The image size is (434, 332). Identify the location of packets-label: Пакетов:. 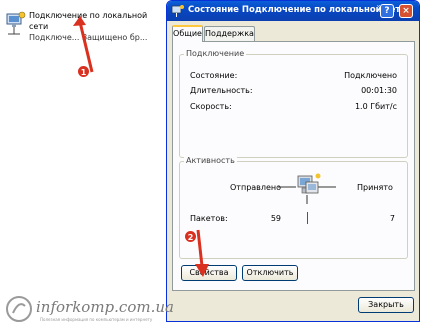
(209, 218).